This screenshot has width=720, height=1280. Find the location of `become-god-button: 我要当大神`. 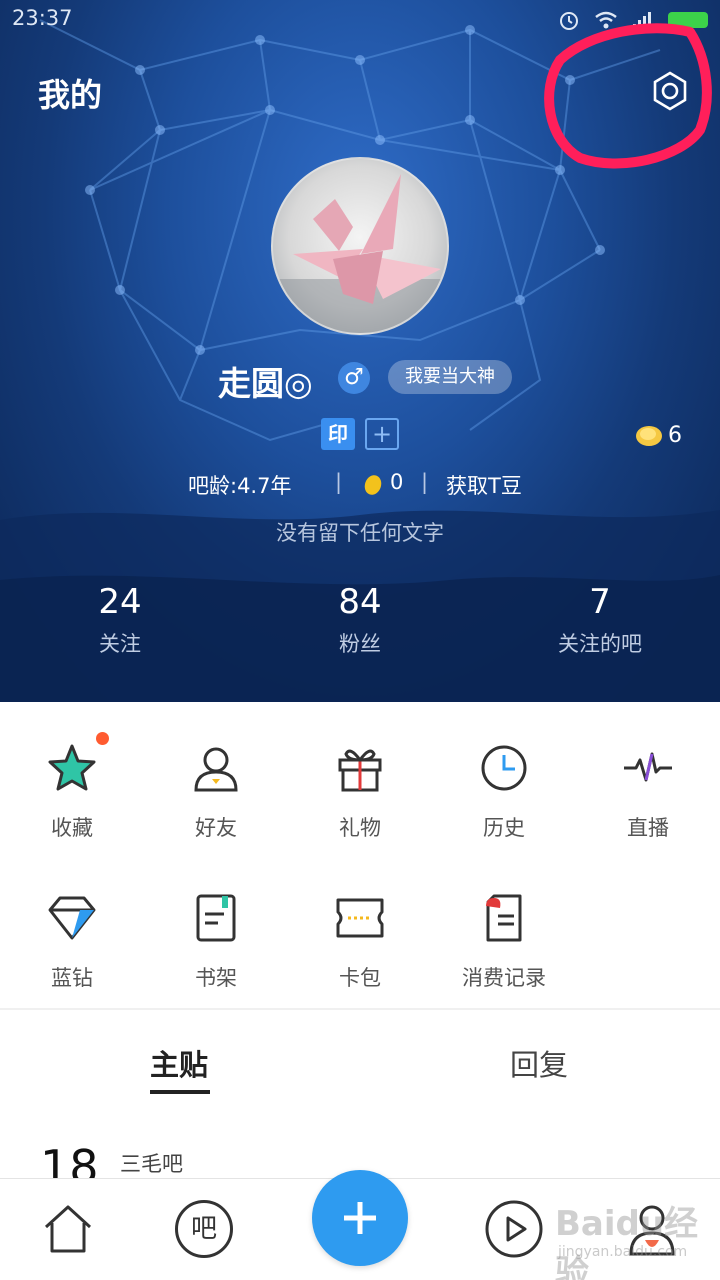

become-god-button: 我要当大神 is located at coordinates (450, 377).